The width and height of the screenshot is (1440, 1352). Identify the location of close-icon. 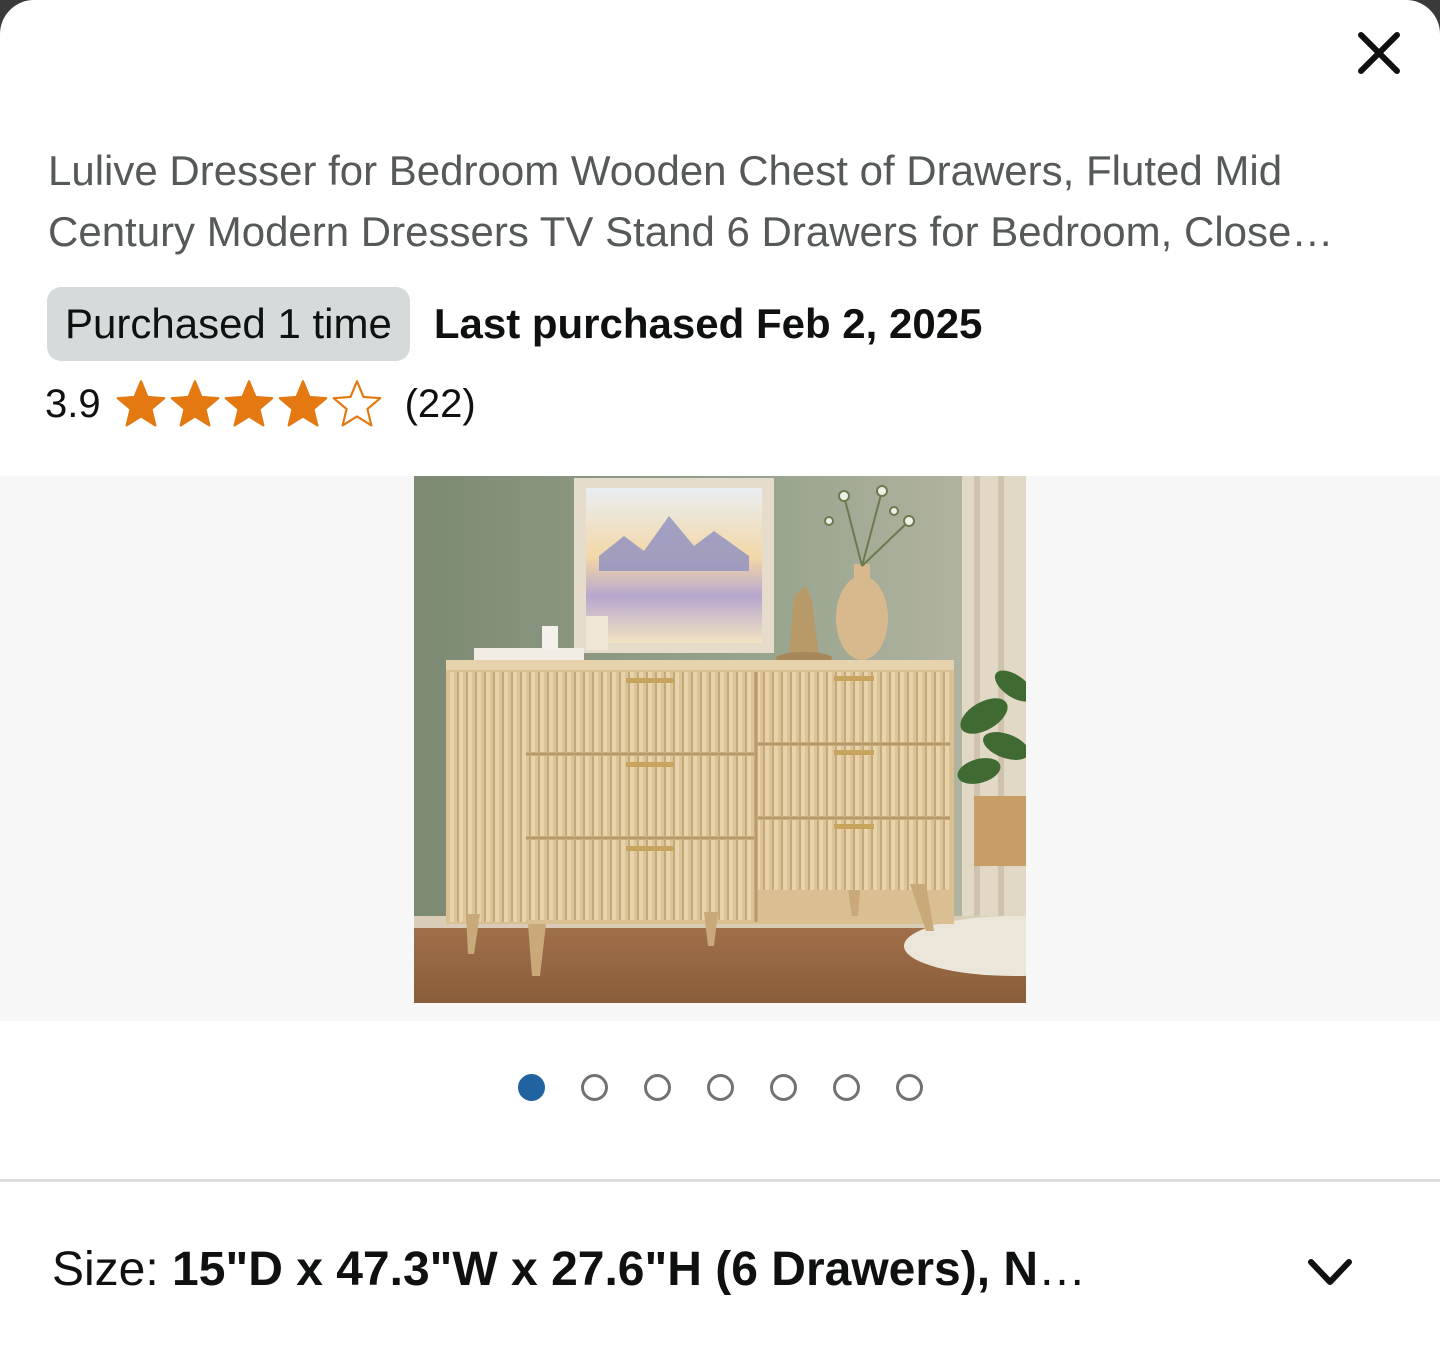
(1379, 53).